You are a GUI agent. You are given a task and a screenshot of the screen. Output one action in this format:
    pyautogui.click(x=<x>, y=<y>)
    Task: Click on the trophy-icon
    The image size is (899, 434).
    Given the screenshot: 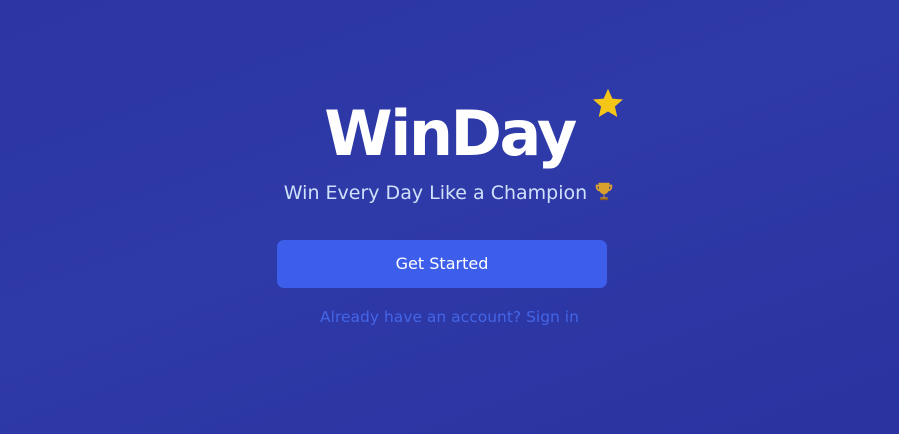 What is the action you would take?
    pyautogui.click(x=604, y=191)
    